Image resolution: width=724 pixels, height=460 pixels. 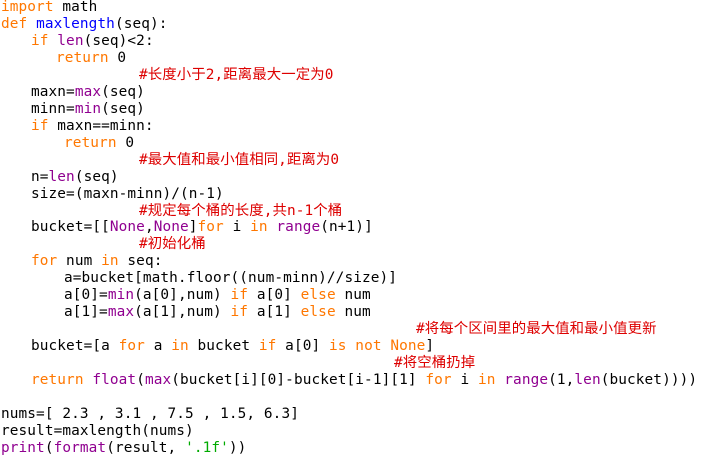 I want to click on builtin-token: format, so click(x=80, y=447).